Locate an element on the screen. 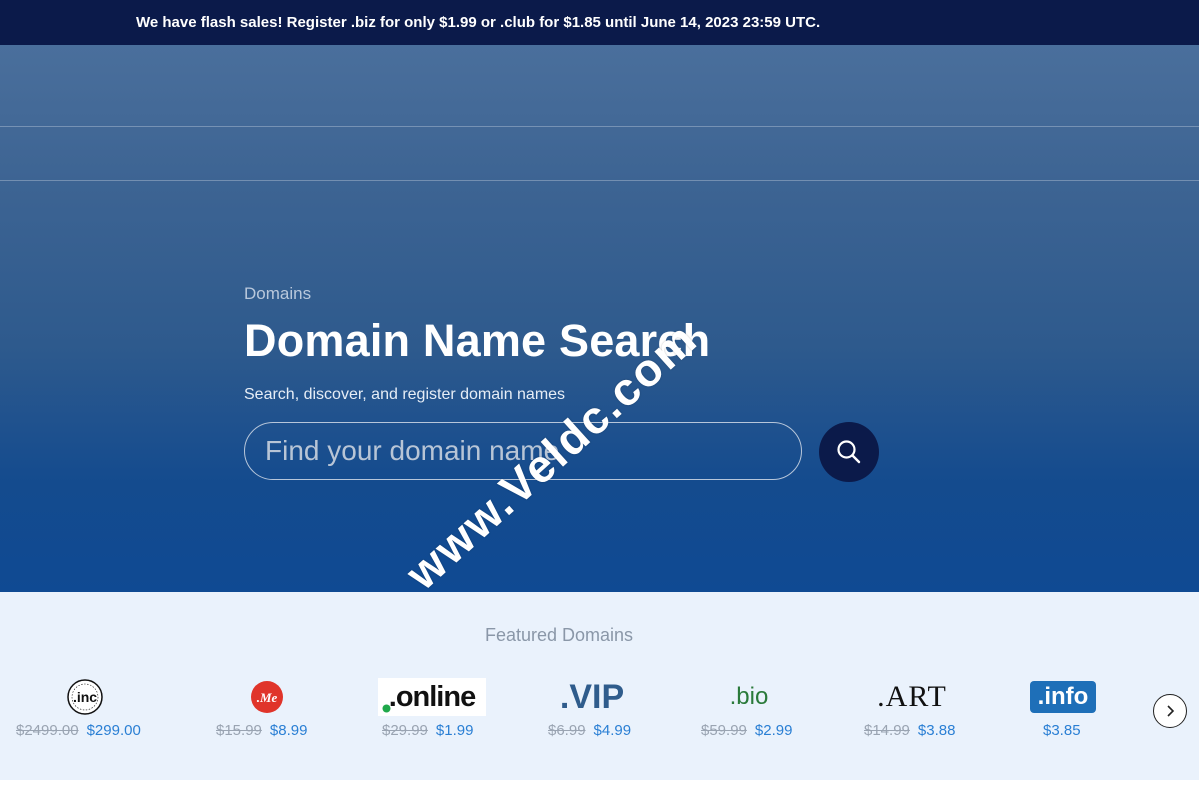 The image size is (1199, 794). old-price: $2499.00 is located at coordinates (47, 730).